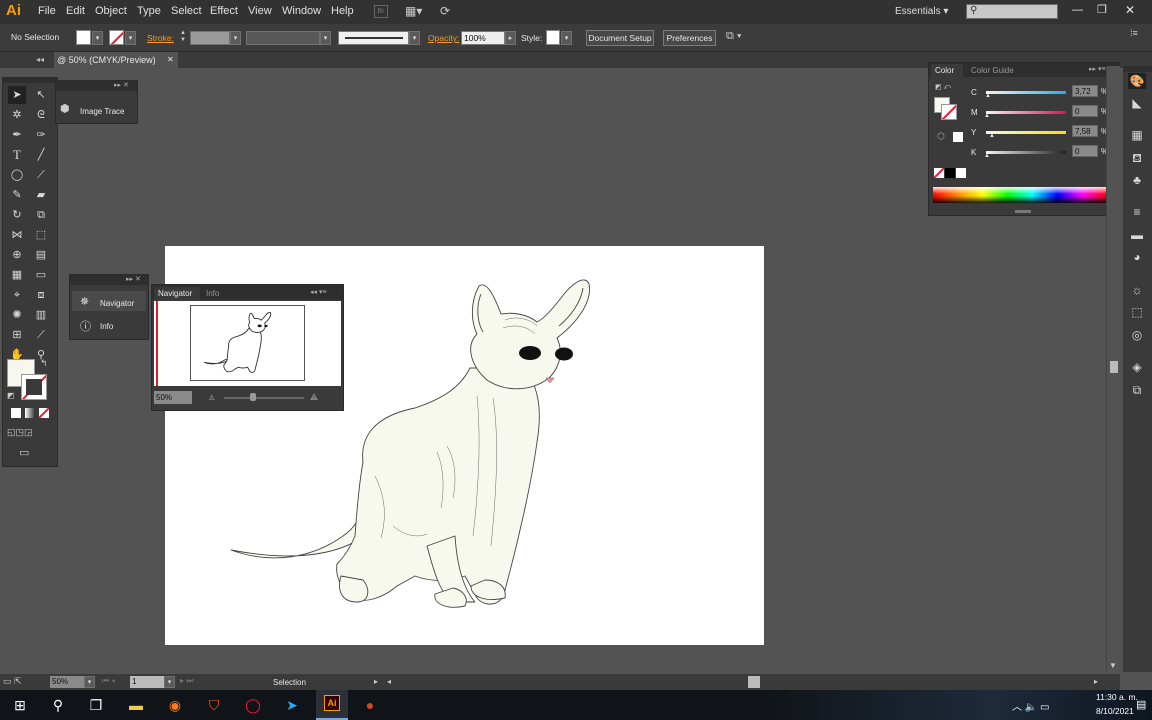 This screenshot has width=1152, height=720. I want to click on status-menu-arrow: ▸, so click(376, 681).